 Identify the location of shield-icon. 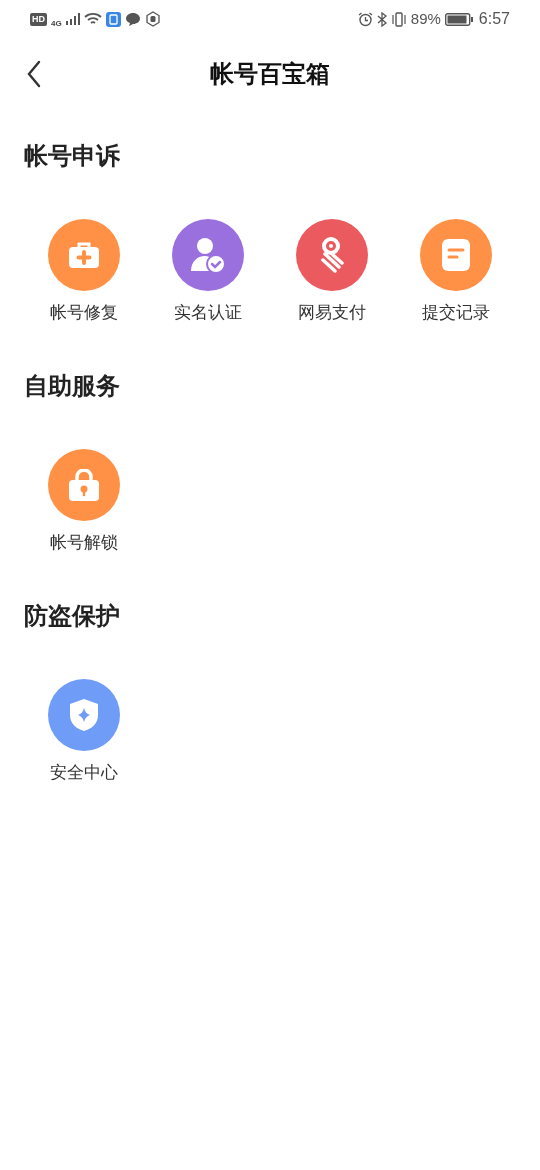
(84, 715).